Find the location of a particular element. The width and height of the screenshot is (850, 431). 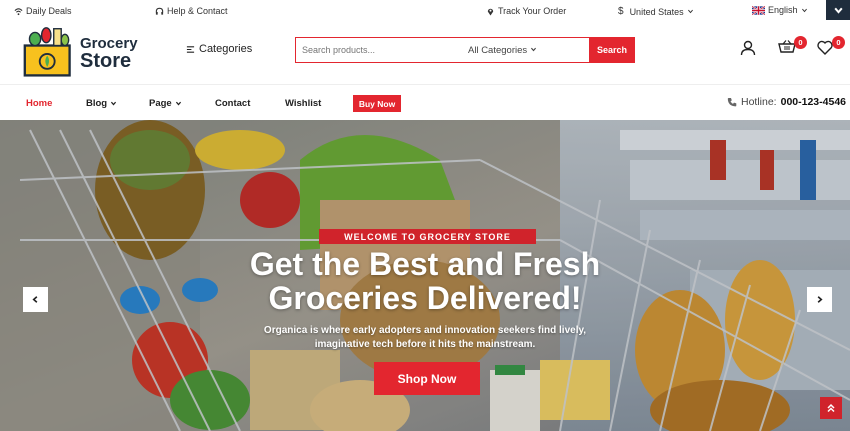

nav-item-label: Home is located at coordinates (39, 103).